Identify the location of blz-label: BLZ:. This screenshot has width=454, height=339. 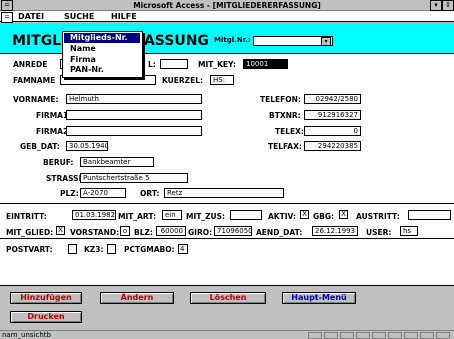
(143, 232).